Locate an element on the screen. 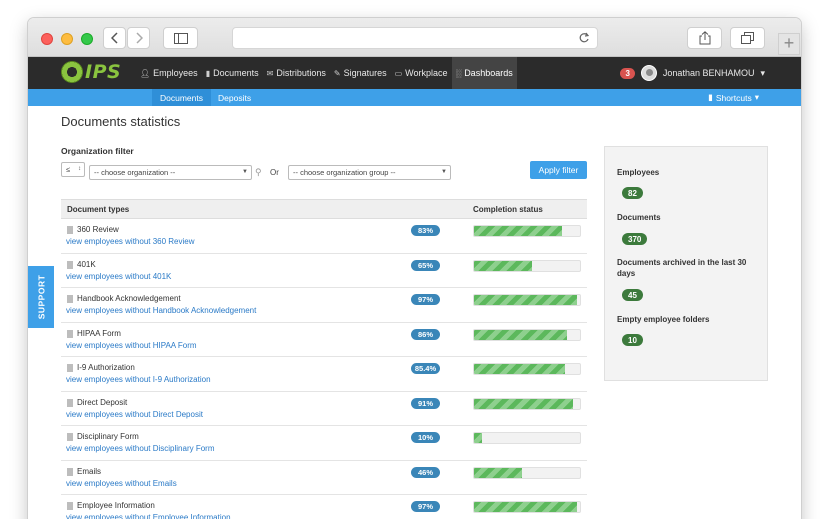  tabs-overview-button is located at coordinates (747, 38).